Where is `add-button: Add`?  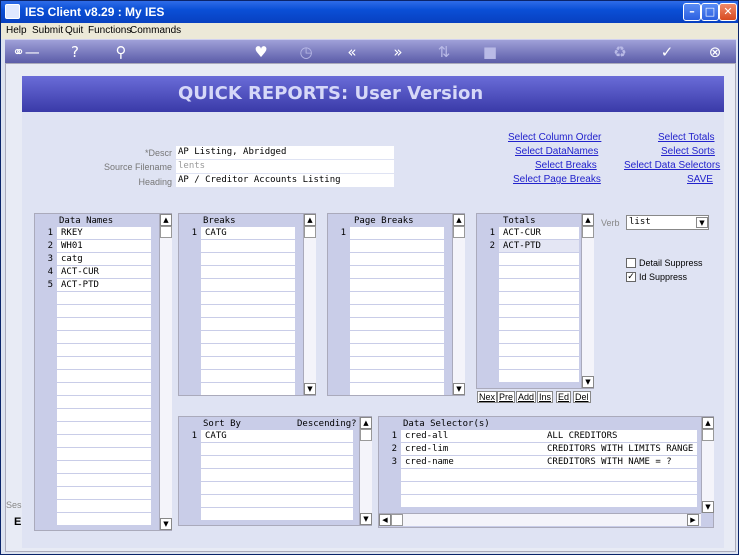 add-button: Add is located at coordinates (526, 397).